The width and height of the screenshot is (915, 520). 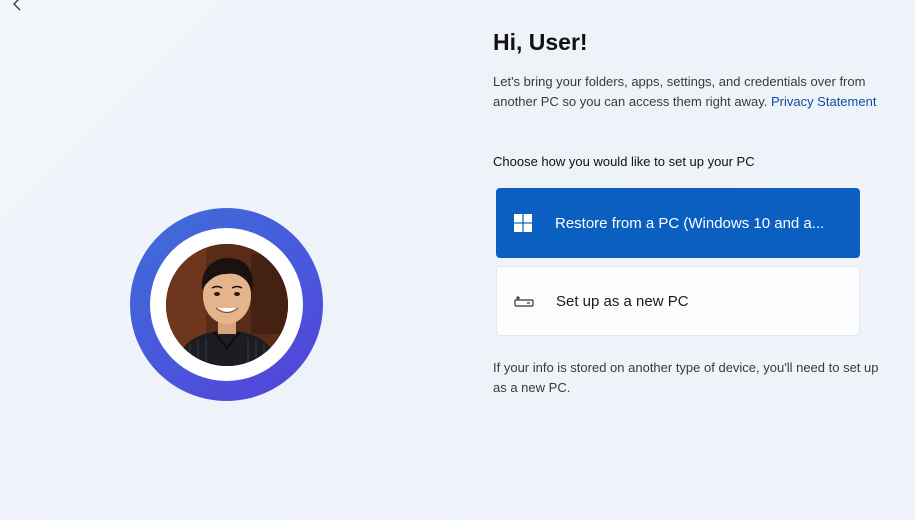 I want to click on avatar-ring, so click(x=226, y=304).